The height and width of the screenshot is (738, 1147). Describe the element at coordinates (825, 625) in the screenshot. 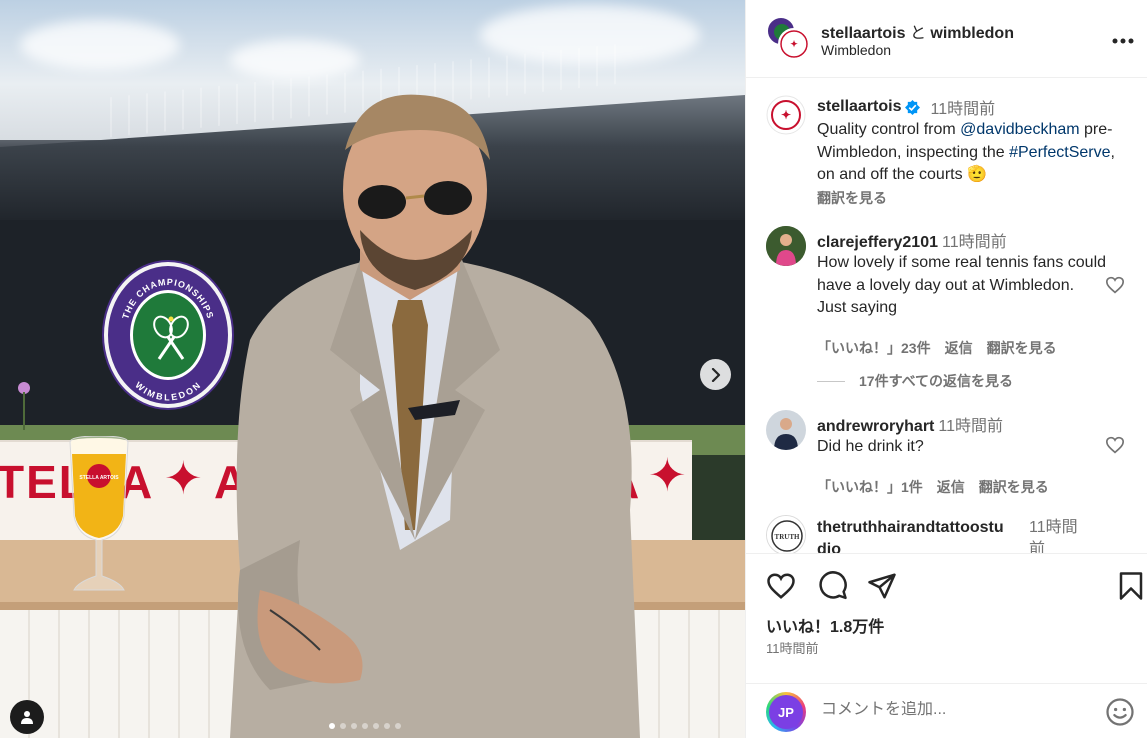

I see `likes-count: いいね！1.8万件` at that location.